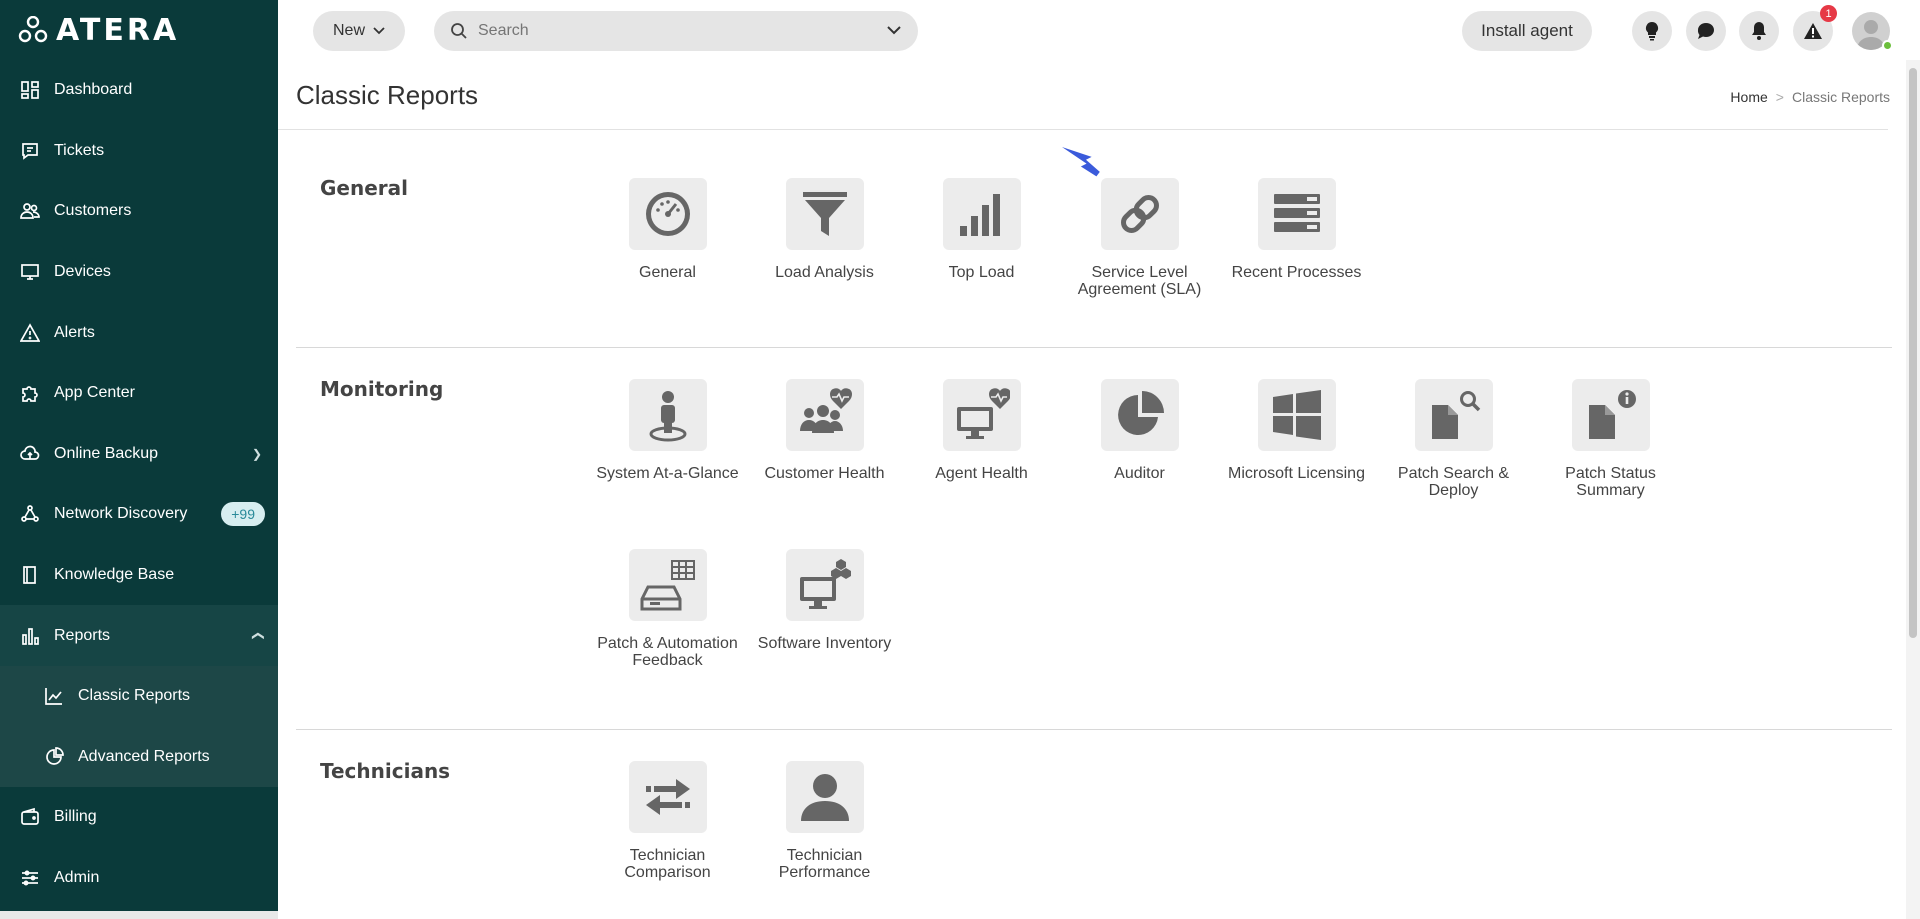 Image resolution: width=1920 pixels, height=919 pixels. What do you see at coordinates (667, 473) in the screenshot?
I see `report-tile-label: System At-a-Glance` at bounding box center [667, 473].